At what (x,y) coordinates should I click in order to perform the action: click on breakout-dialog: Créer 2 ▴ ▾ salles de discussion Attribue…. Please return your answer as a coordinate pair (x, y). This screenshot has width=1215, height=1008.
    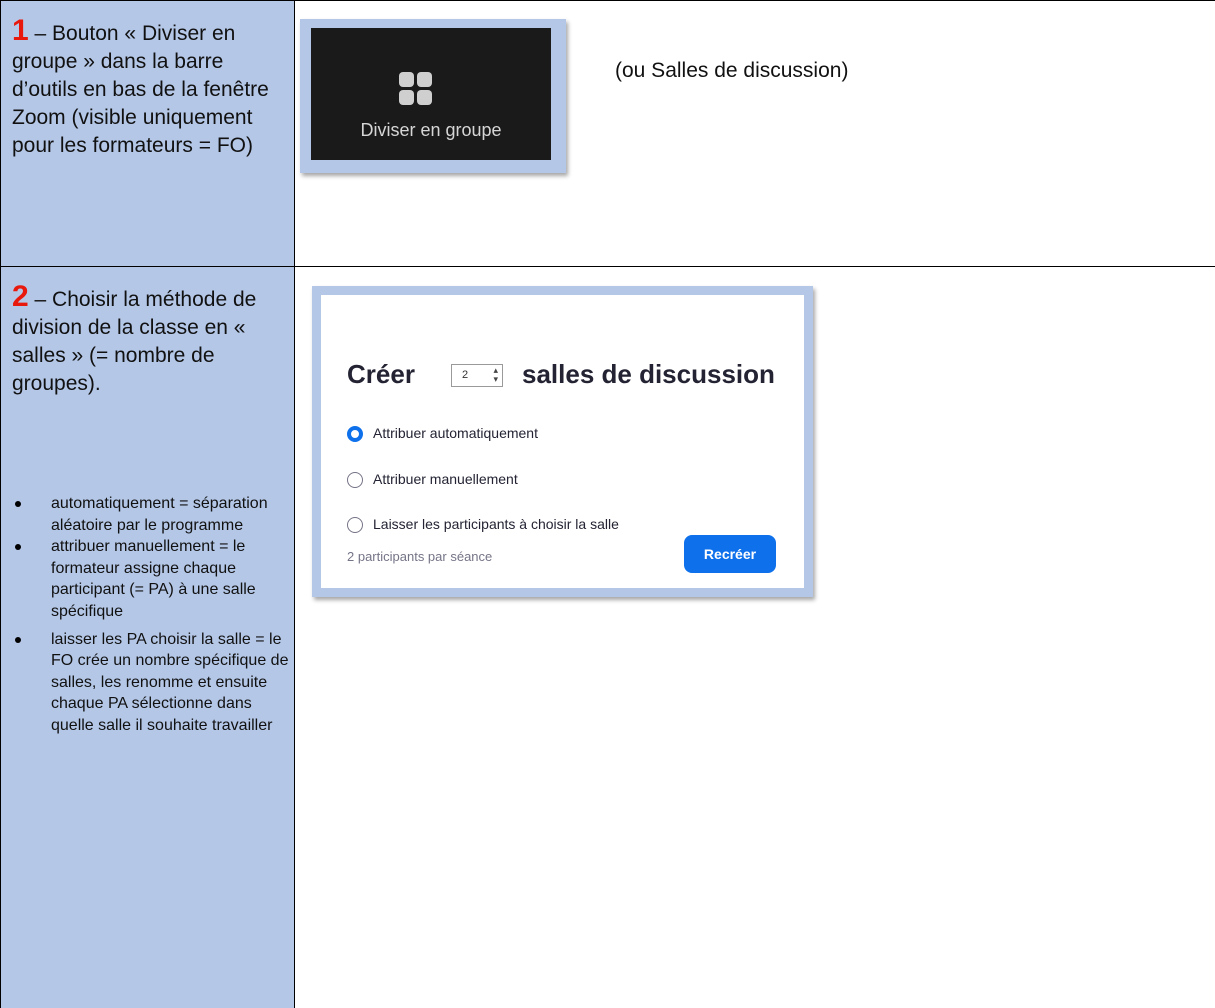
    Looking at the image, I should click on (562, 441).